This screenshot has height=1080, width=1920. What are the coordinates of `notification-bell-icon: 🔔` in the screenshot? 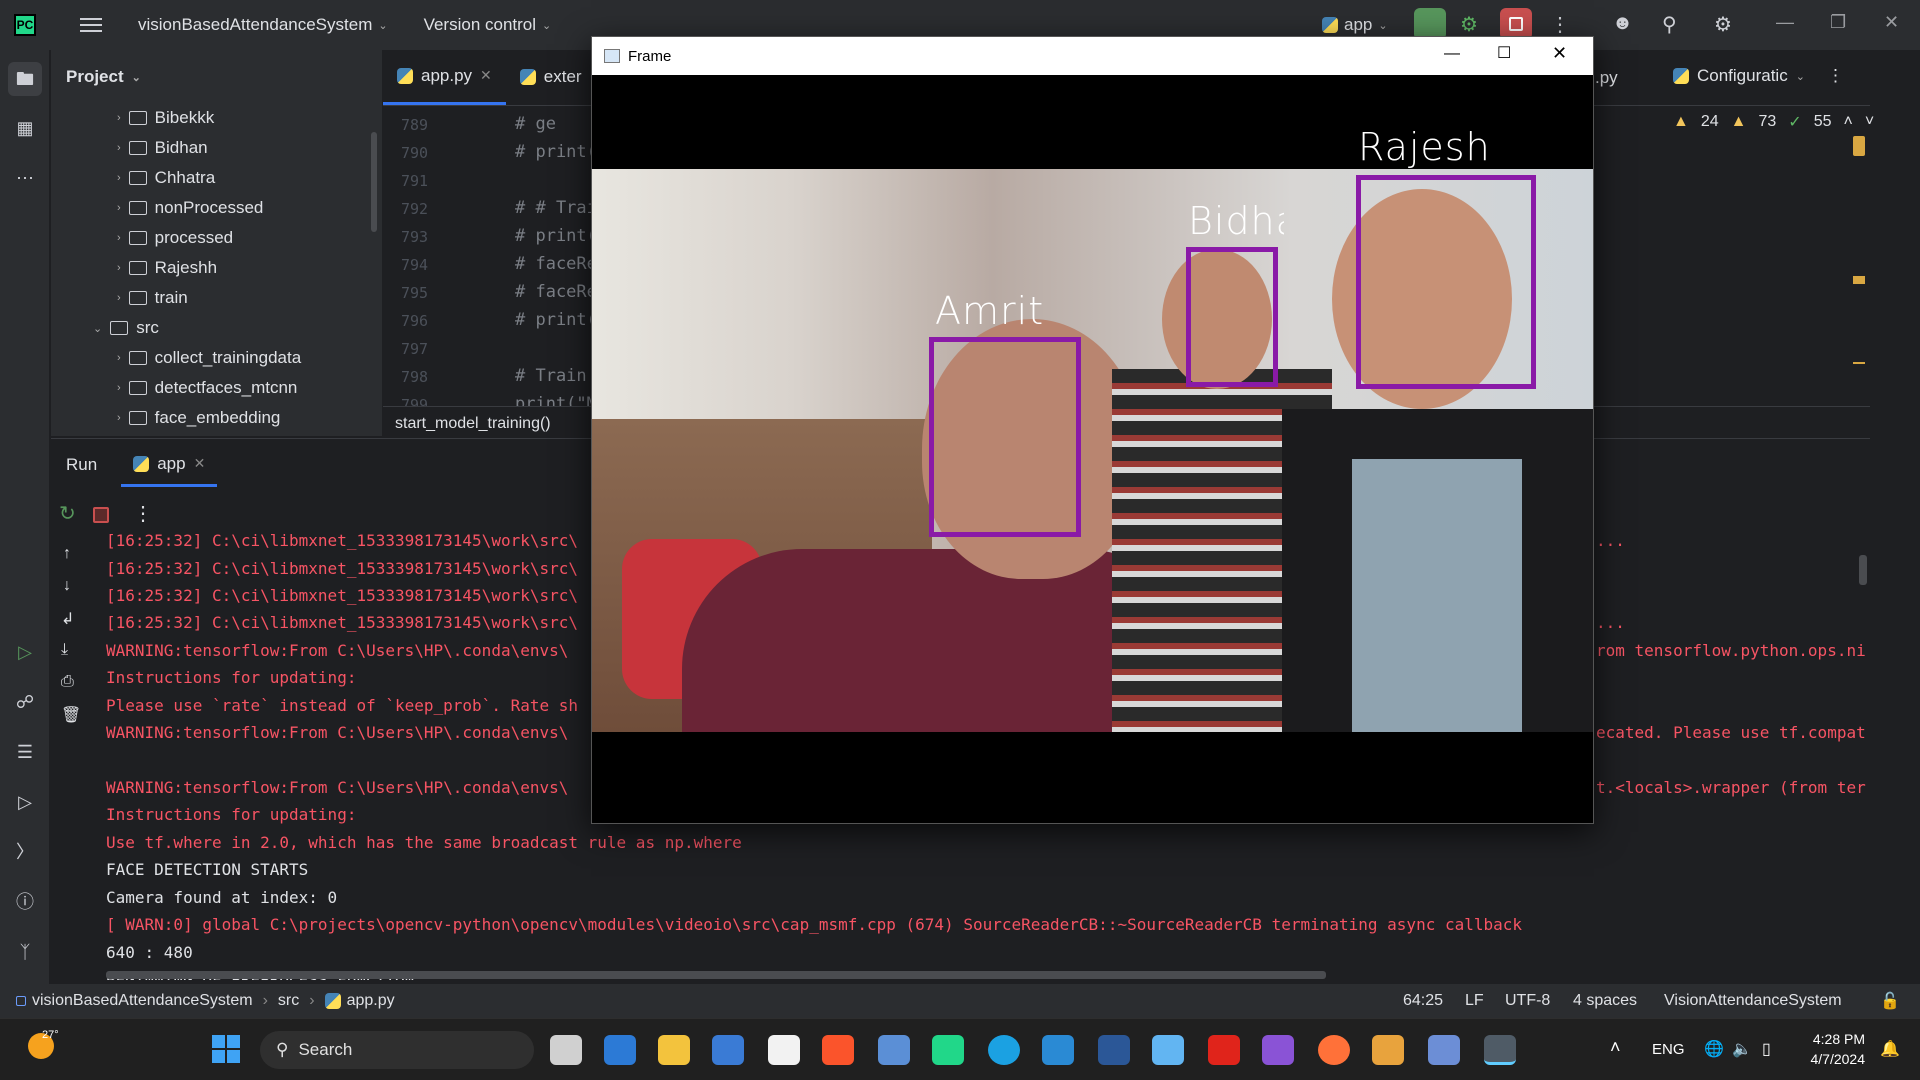 It's located at (1890, 1049).